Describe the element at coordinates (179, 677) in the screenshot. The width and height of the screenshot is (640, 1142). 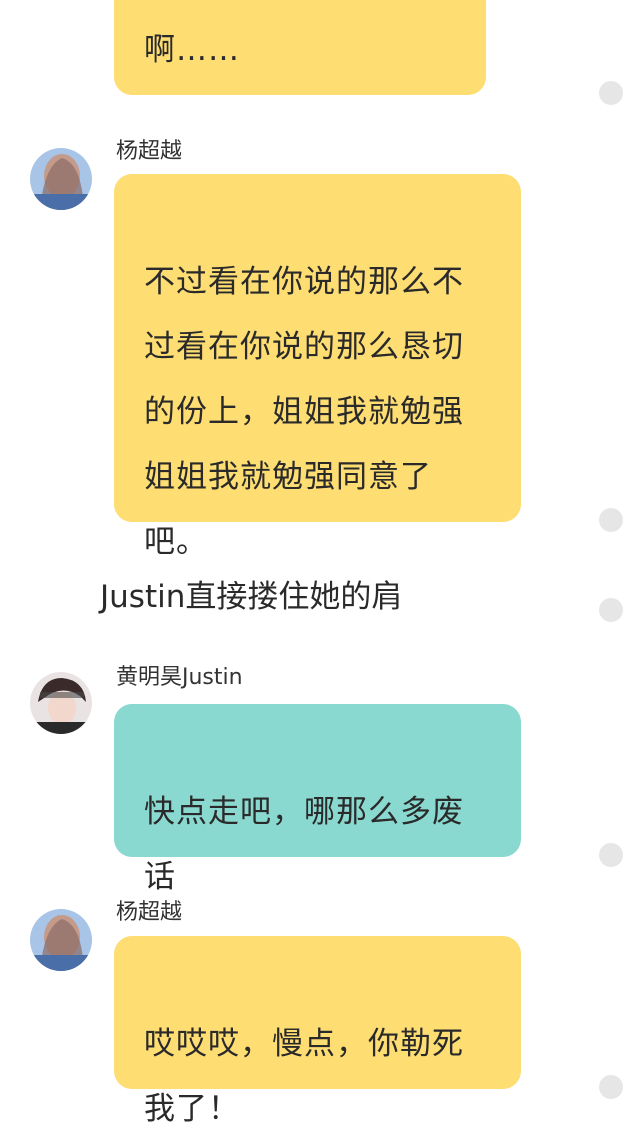
I see `sender-name: 黄明昊Justin` at that location.